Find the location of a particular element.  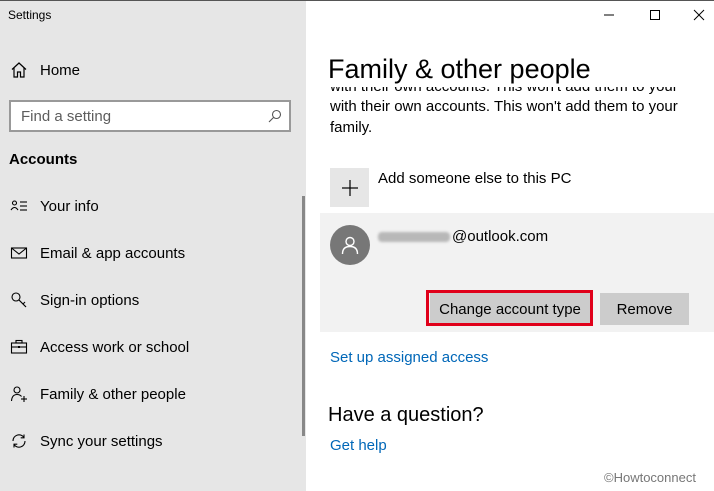

sidebar-item-label: Sign-in options is located at coordinates (90, 300).